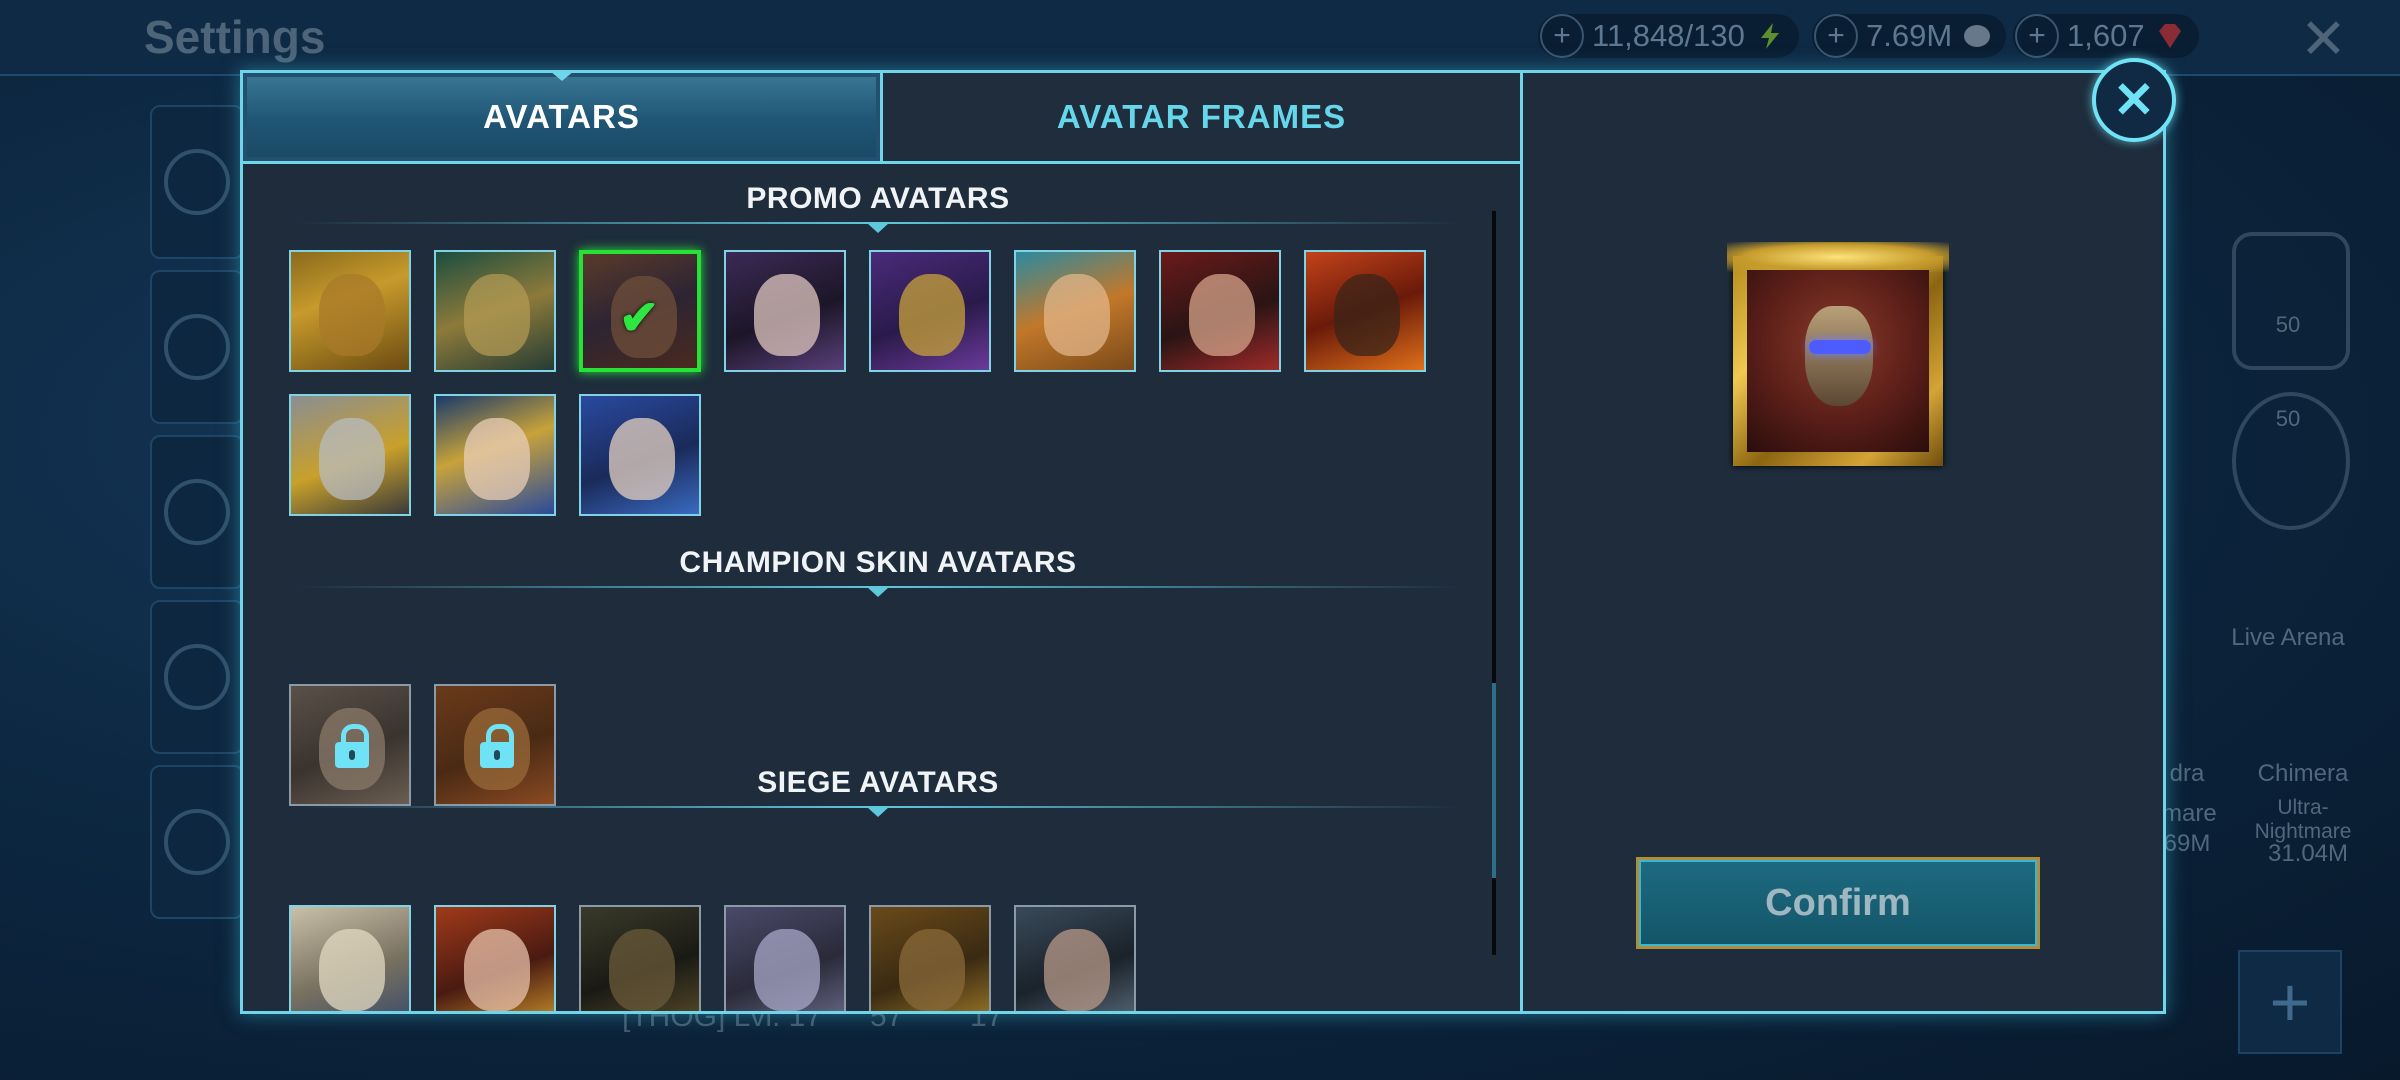 The height and width of the screenshot is (1080, 2400). What do you see at coordinates (2288, 637) in the screenshot?
I see `live-arena-label: Live Arena` at bounding box center [2288, 637].